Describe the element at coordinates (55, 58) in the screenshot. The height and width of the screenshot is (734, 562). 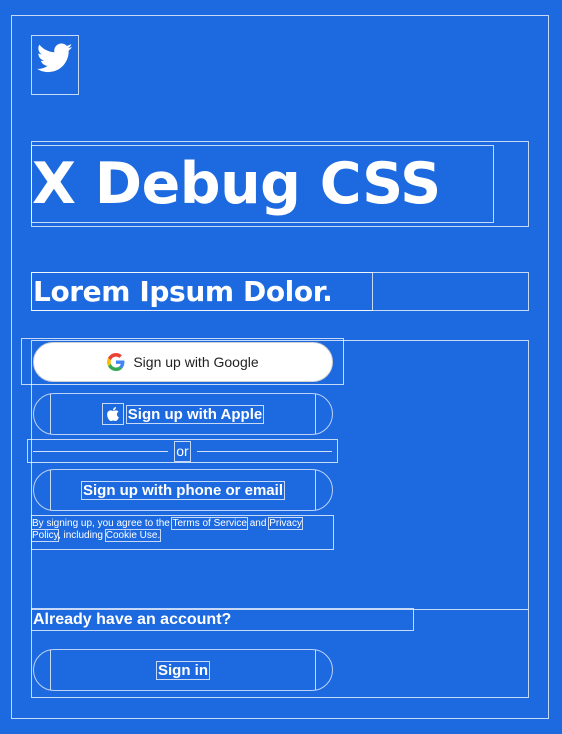
I see `twitter-bird-icon` at that location.